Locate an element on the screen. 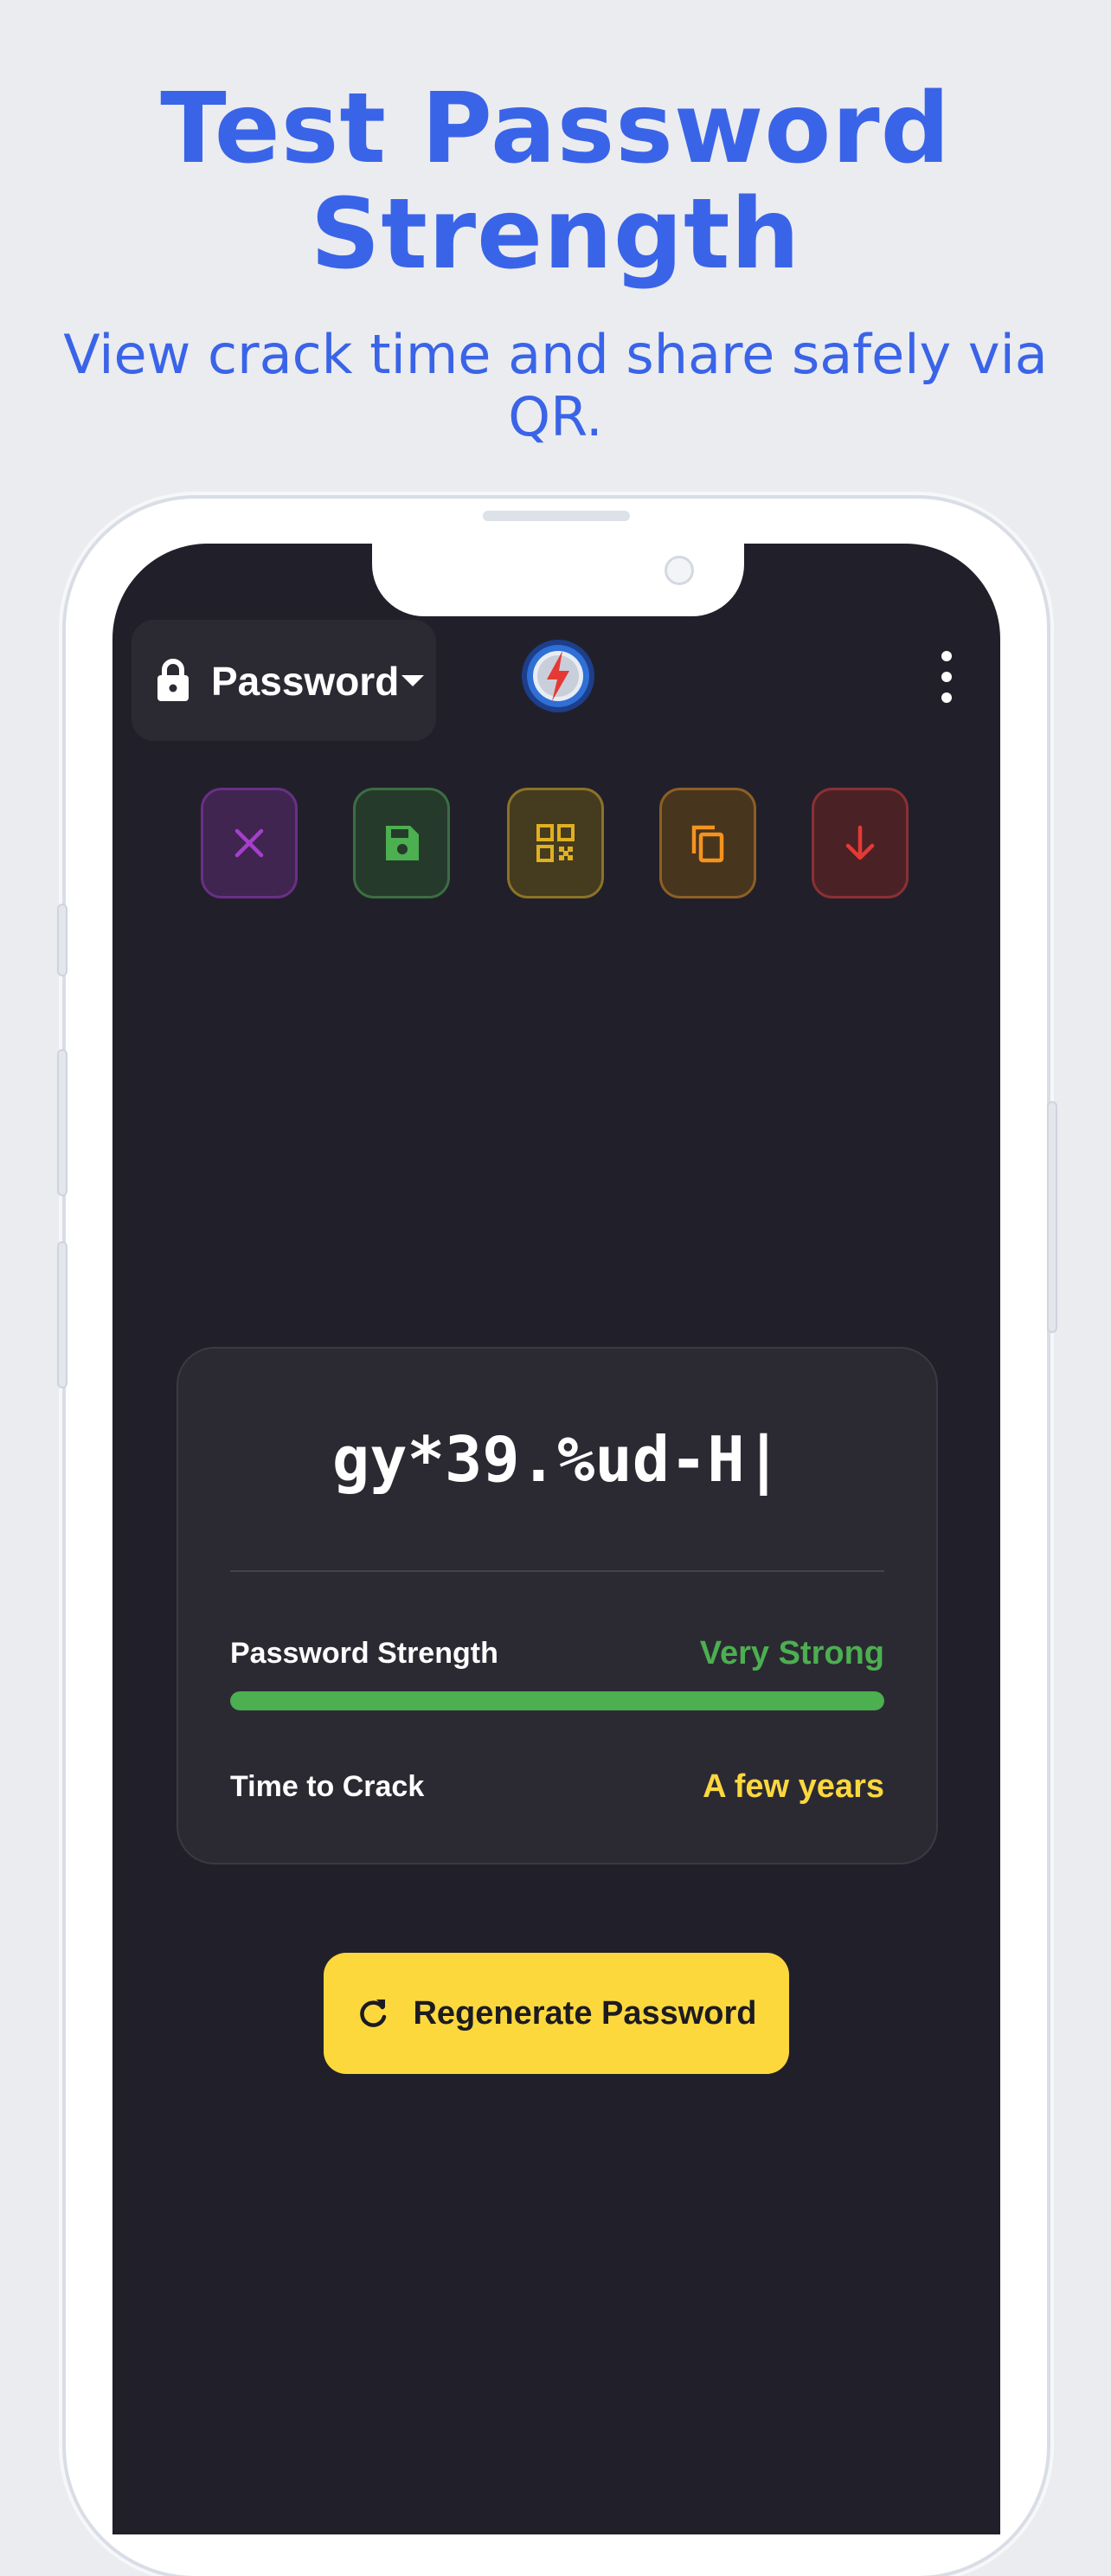 The image size is (1111, 2576). qr-code-button is located at coordinates (555, 843).